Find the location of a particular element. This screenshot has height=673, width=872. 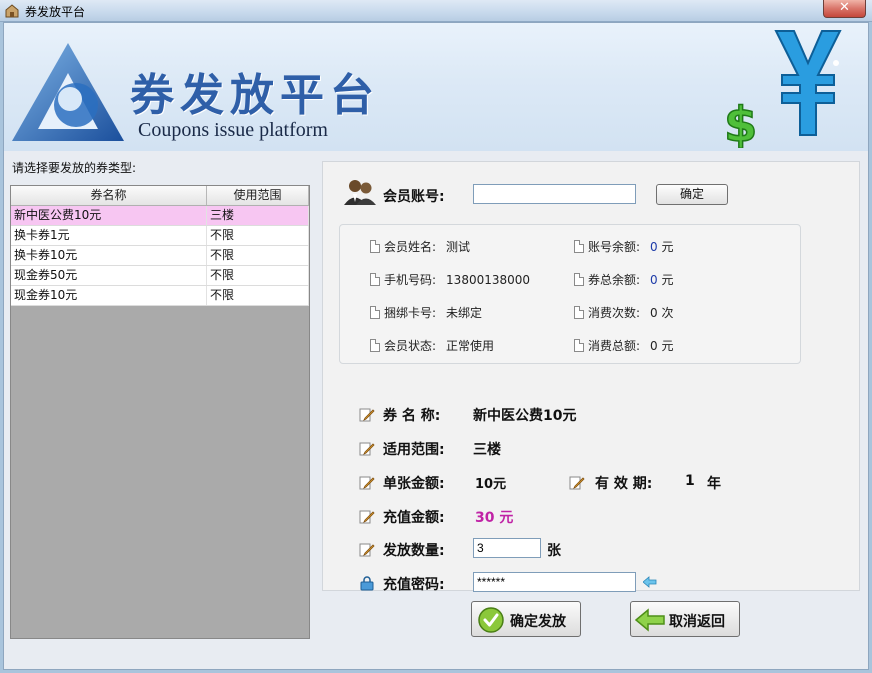

table-row: 现金券50元 不限 is located at coordinates (160, 276).